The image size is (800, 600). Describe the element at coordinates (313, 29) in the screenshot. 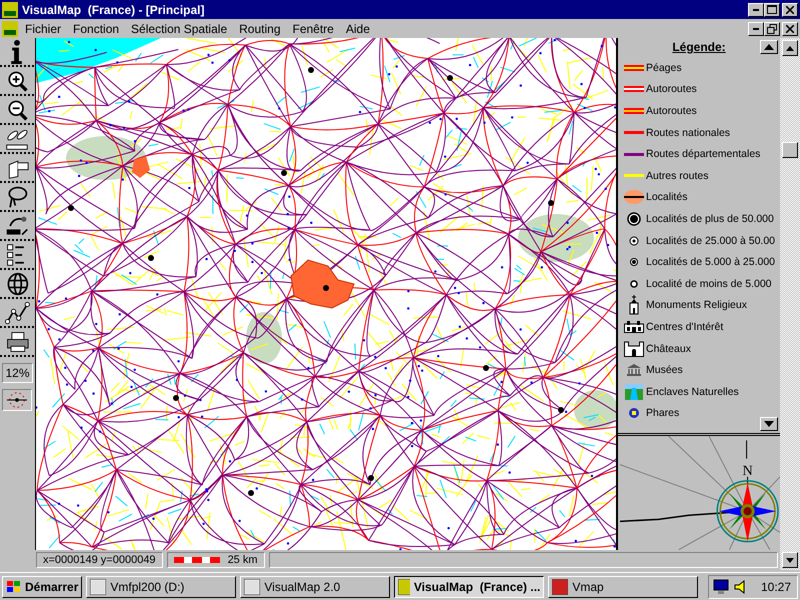

I see `menu-item: Fenêtre` at that location.